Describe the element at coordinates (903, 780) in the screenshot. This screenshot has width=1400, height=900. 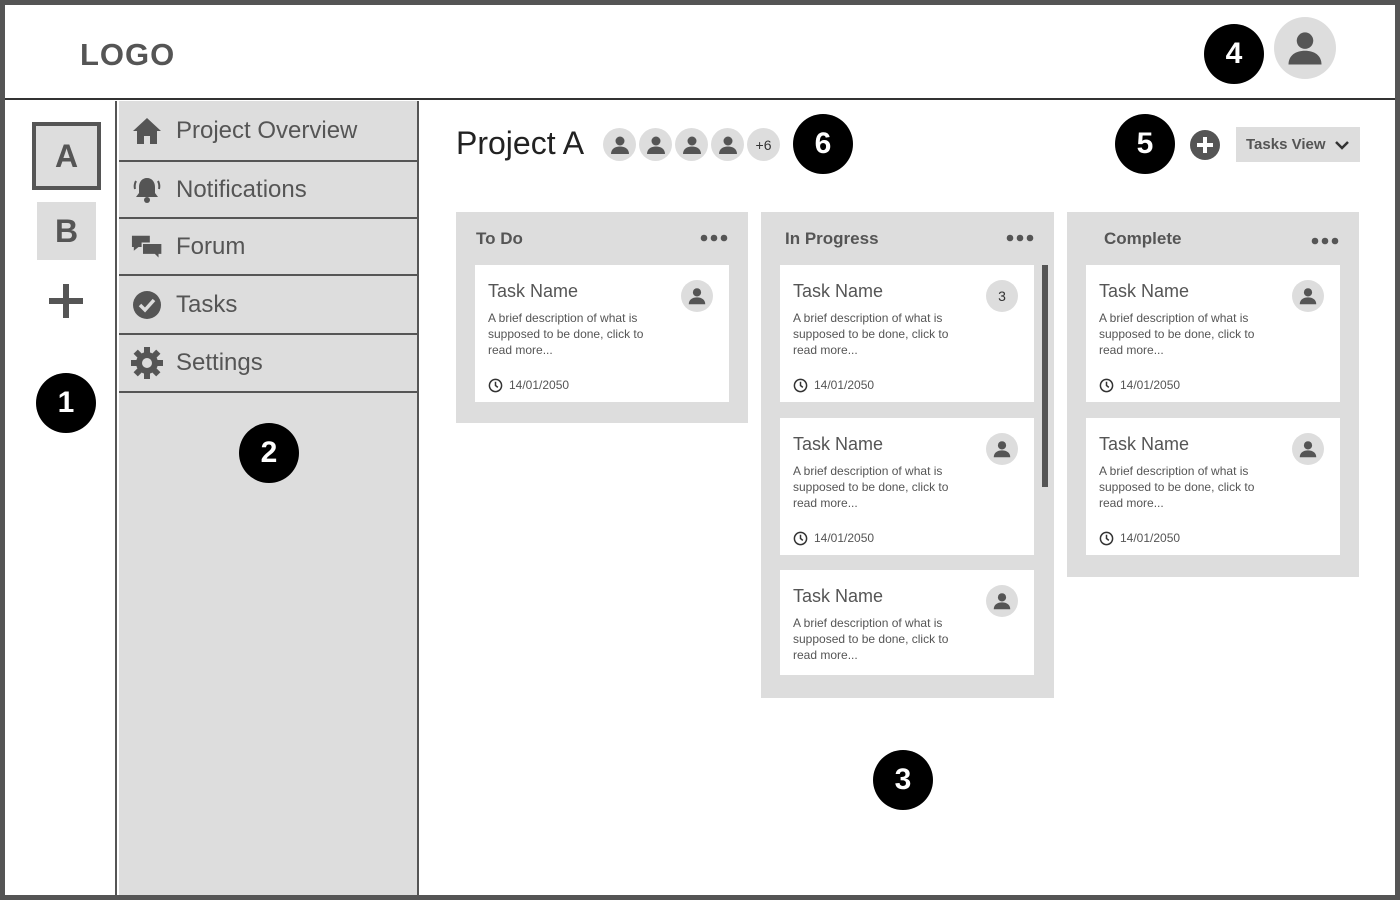
I see `annotation-marker-3: 3` at that location.